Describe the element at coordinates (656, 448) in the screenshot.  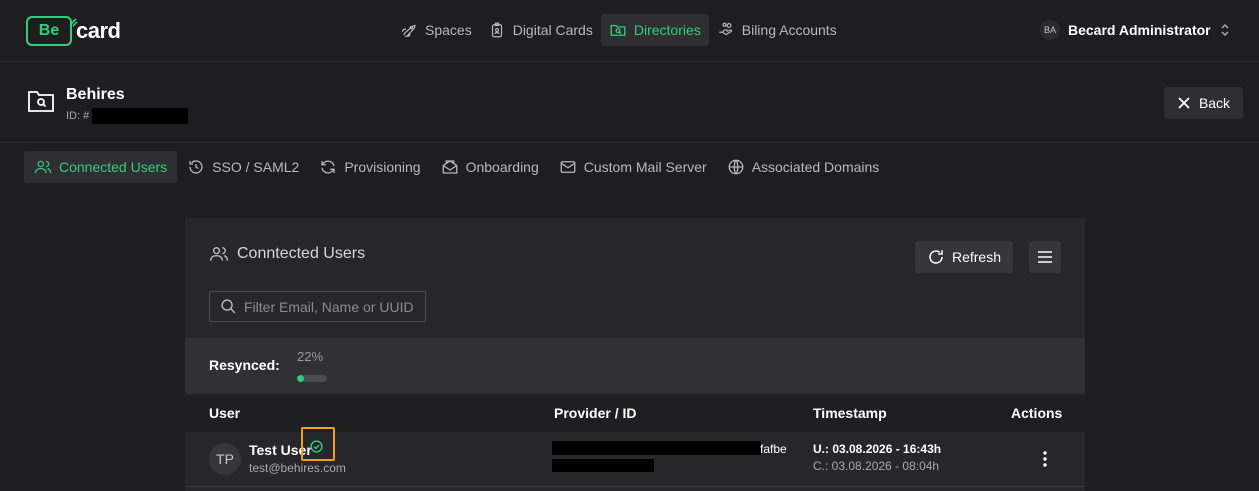
I see `redacted-provider-id` at that location.